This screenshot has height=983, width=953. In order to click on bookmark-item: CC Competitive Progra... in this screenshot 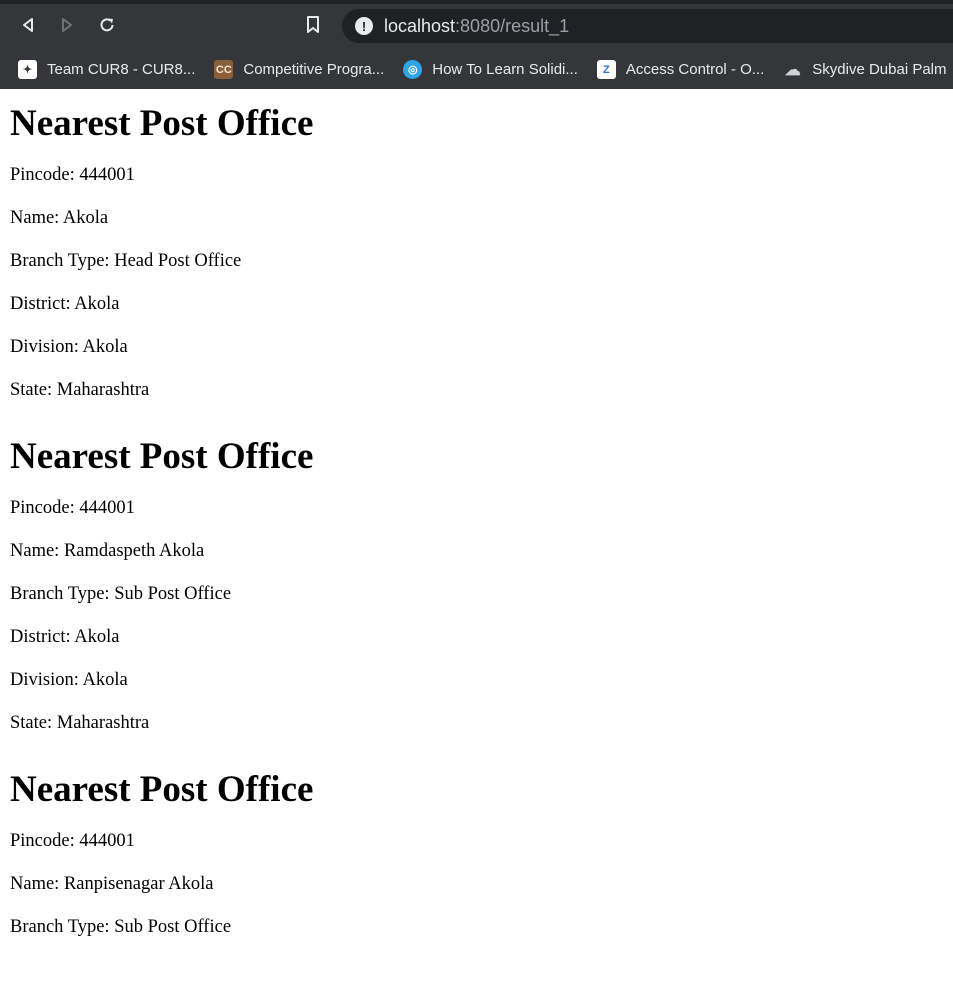, I will do `click(299, 69)`.